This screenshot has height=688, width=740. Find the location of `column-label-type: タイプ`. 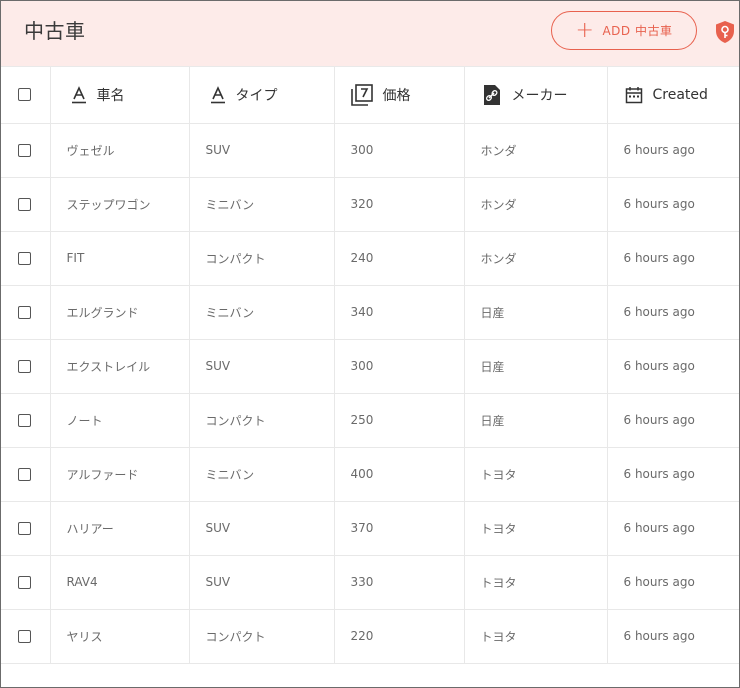

column-label-type: タイプ is located at coordinates (256, 95).